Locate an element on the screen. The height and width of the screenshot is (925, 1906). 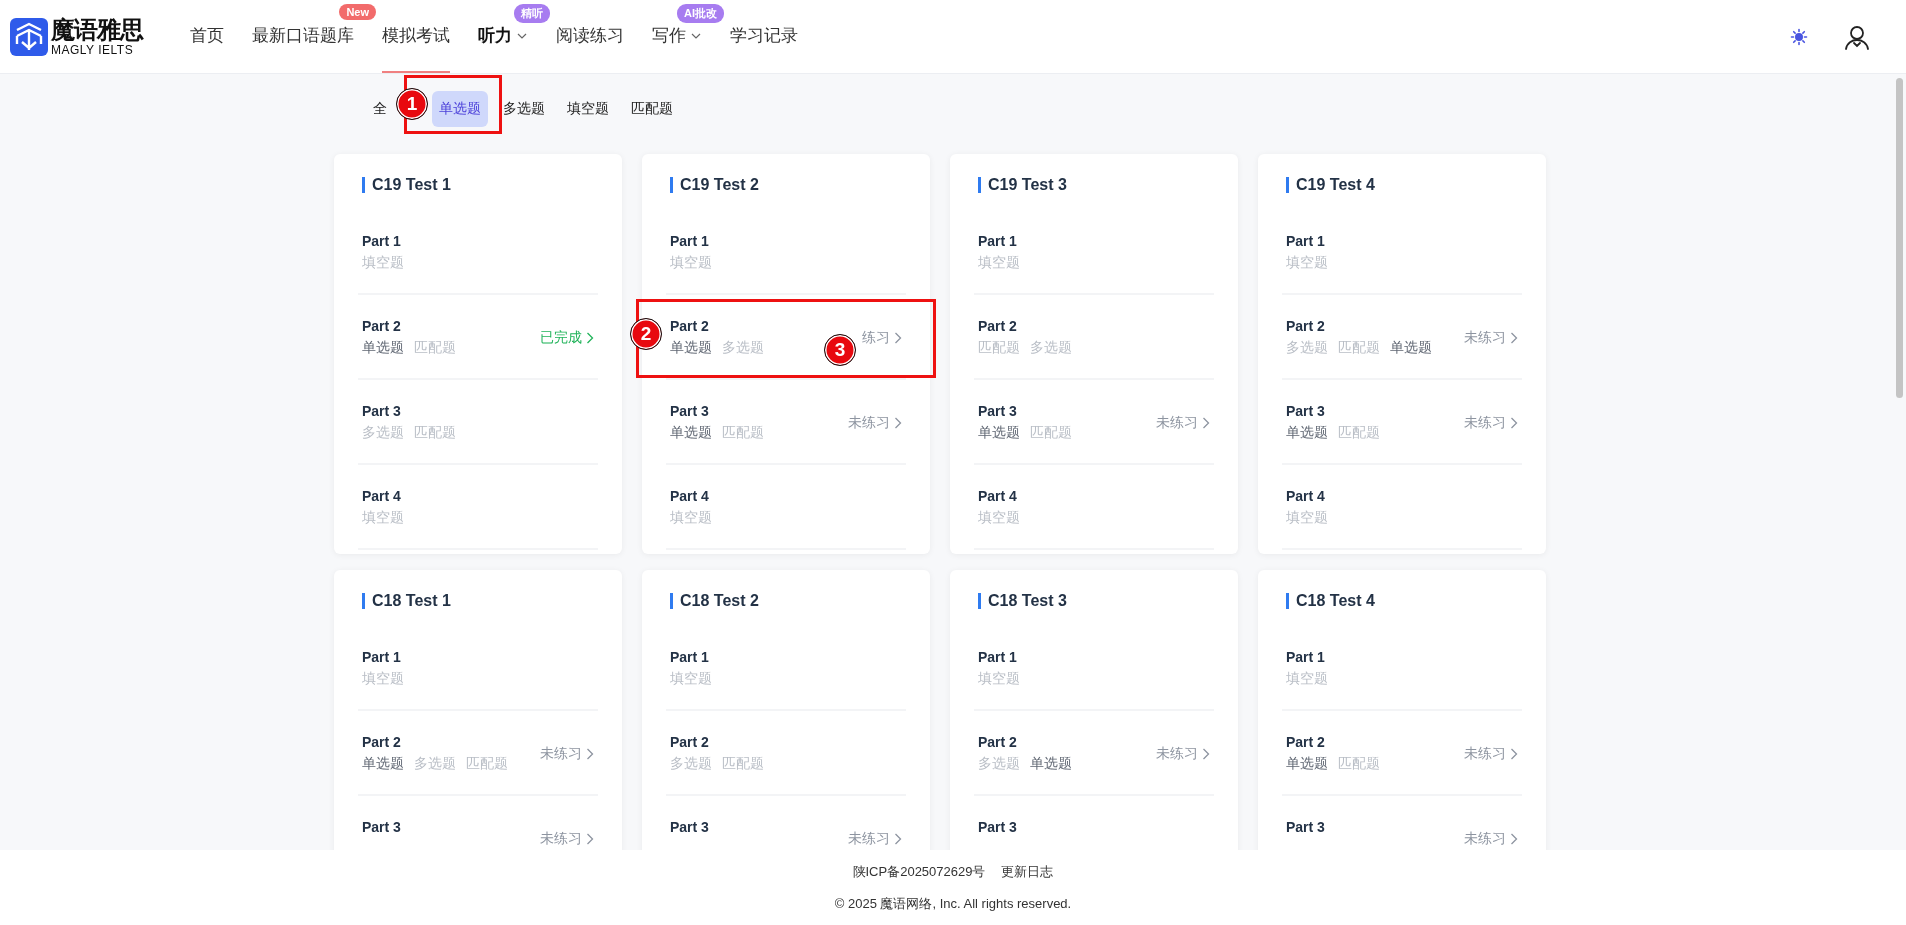
user-icon is located at coordinates (1857, 36).